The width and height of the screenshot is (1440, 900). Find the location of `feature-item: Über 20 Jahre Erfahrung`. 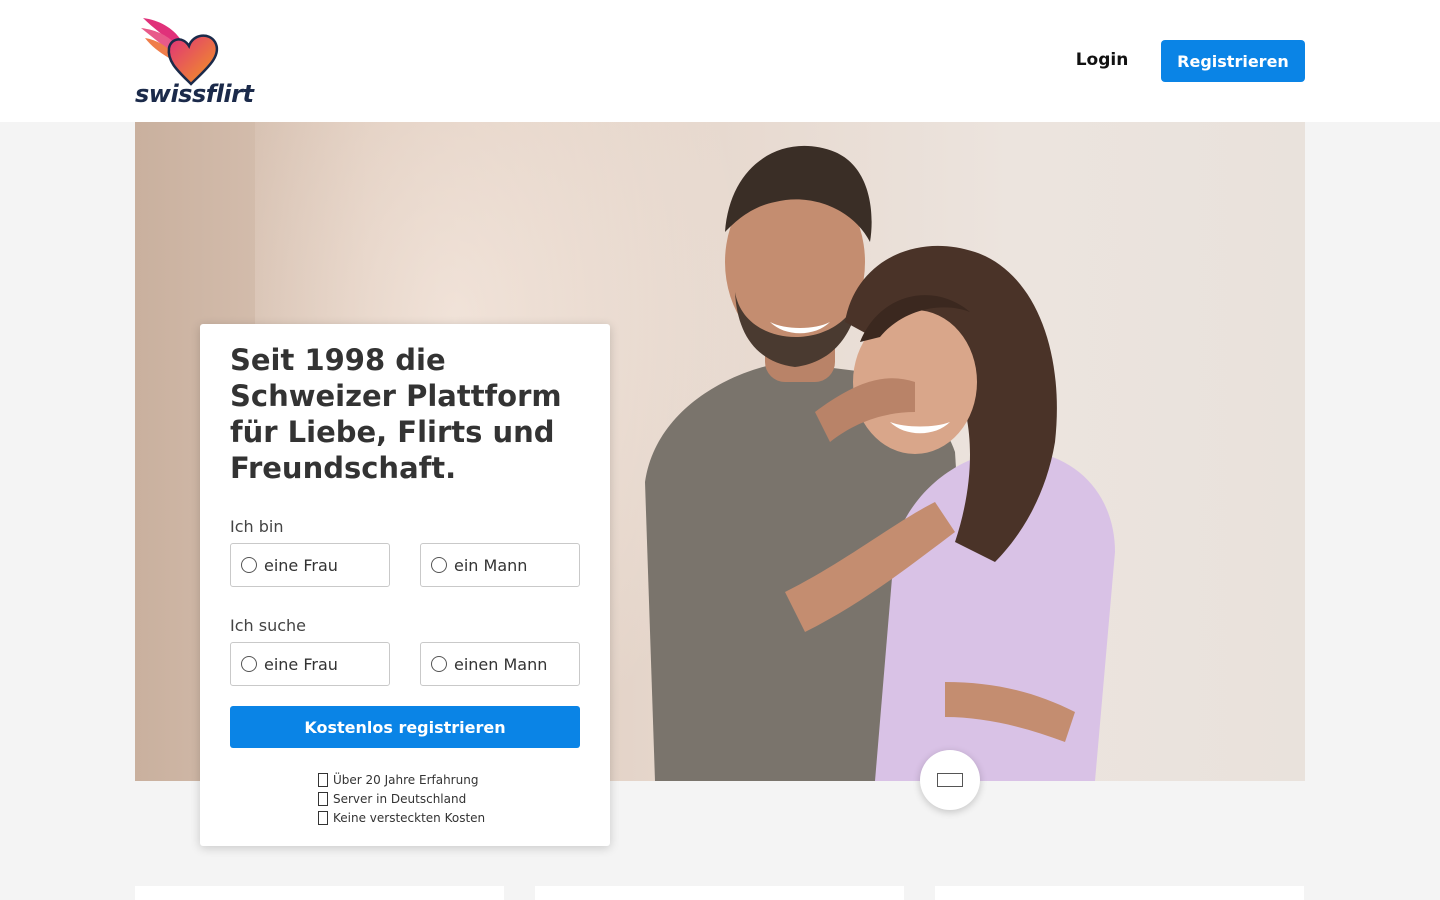

feature-item: Über 20 Jahre Erfahrung is located at coordinates (401, 779).